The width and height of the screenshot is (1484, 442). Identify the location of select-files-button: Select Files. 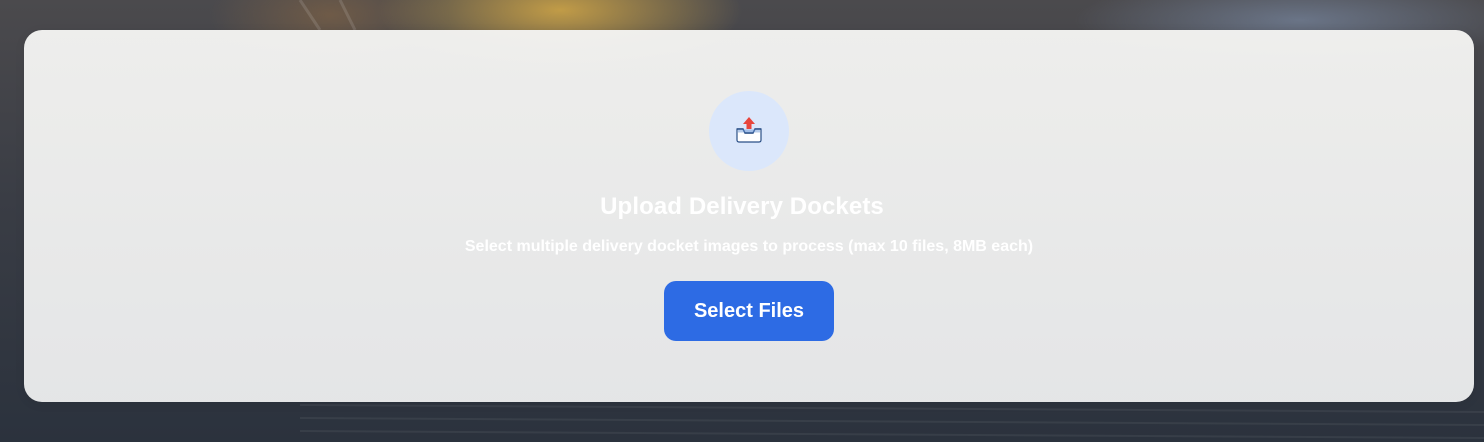
(749, 311).